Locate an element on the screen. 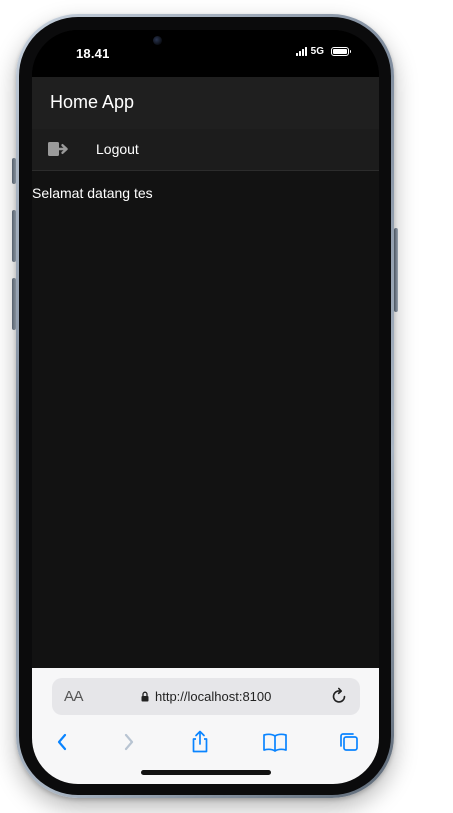 The image size is (453, 813). tabs-icon is located at coordinates (349, 742).